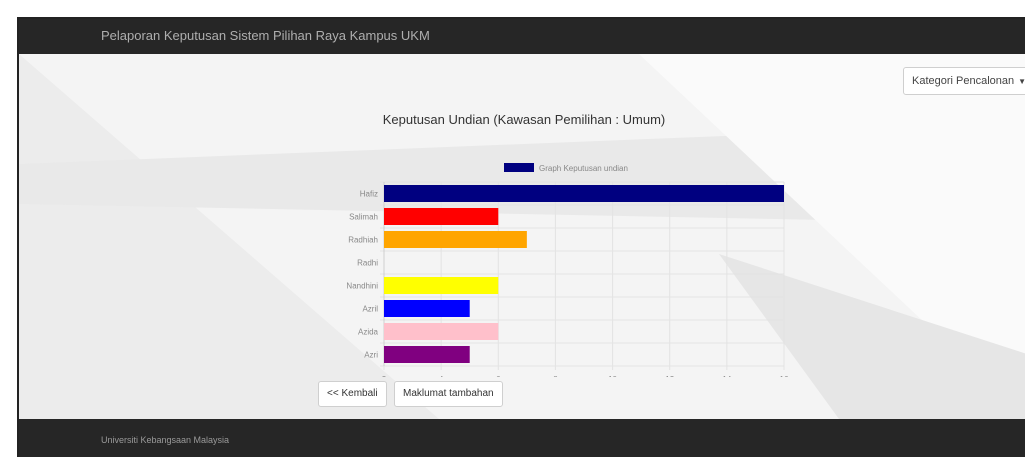 This screenshot has height=457, width=1025. I want to click on x-tick-label: 16, so click(784, 376).